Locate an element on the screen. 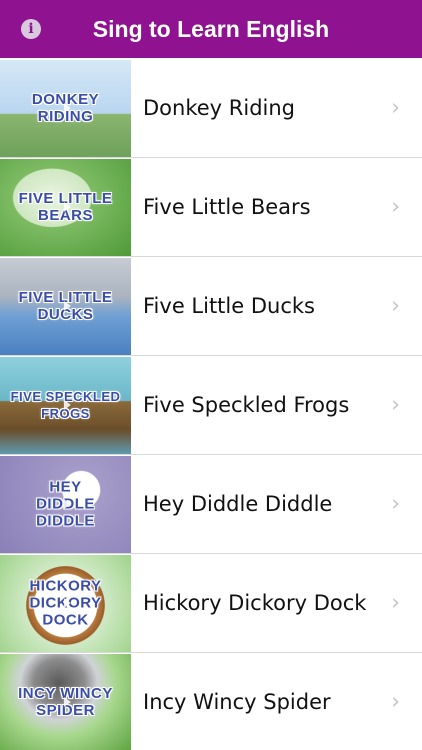  song-thumbnail: DONKEY RIDING is located at coordinates (65, 108).